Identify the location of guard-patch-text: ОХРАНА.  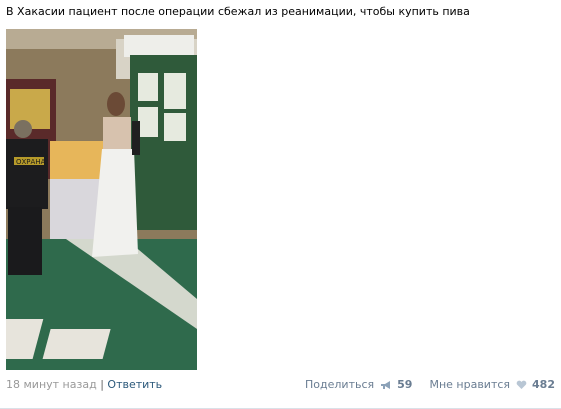
(31, 162).